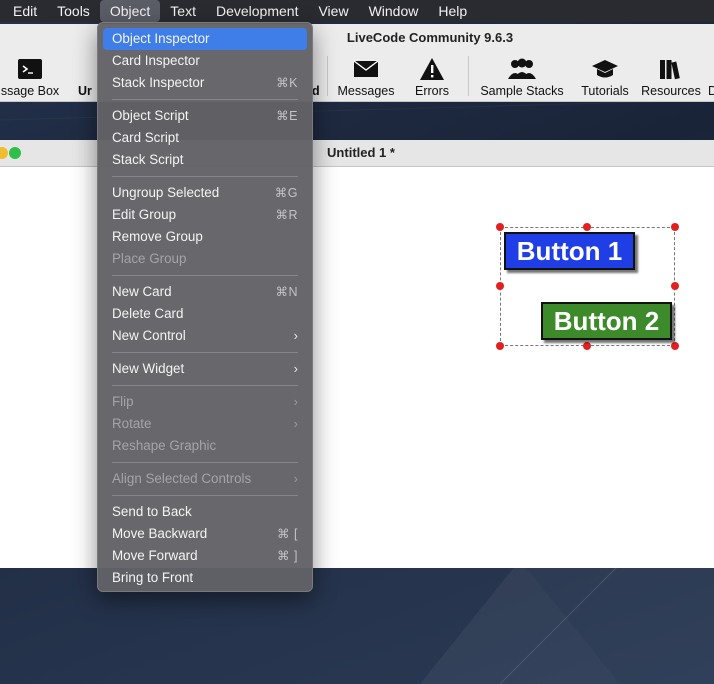  Describe the element at coordinates (287, 534) in the screenshot. I see `menu-item-shortcut: ⌘ [` at that location.